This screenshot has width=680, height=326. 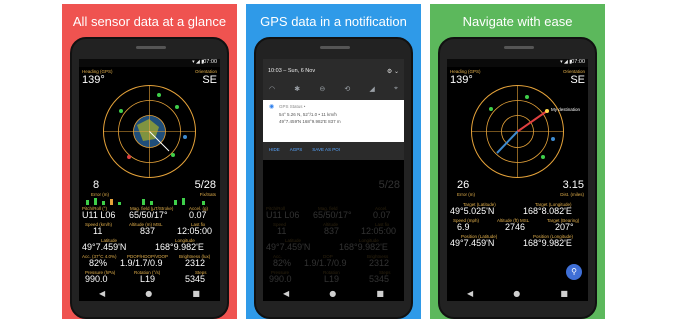 What do you see at coordinates (333, 21) in the screenshot?
I see `panel-caption: GPS data in a notification` at bounding box center [333, 21].